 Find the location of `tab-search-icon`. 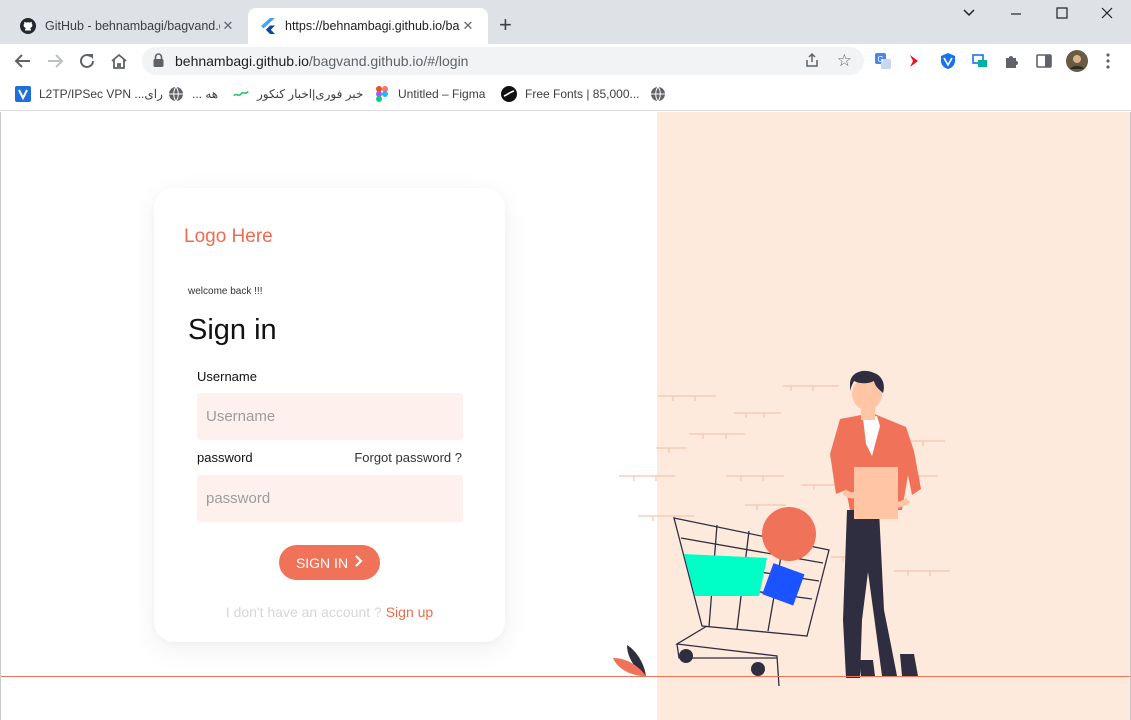

tab-search-icon is located at coordinates (969, 15).